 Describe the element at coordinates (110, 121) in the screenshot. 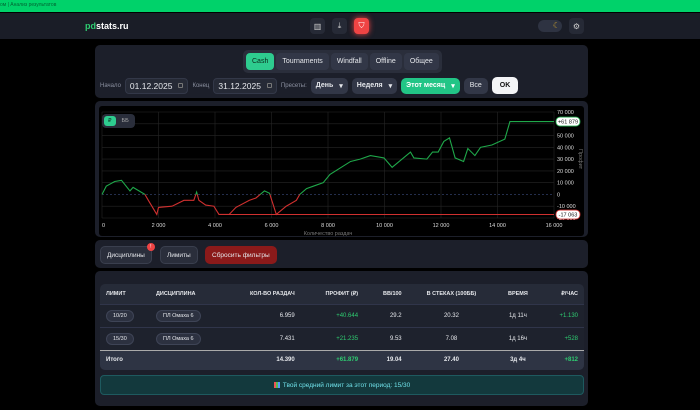

I see `unit-rub-button: ₽` at that location.